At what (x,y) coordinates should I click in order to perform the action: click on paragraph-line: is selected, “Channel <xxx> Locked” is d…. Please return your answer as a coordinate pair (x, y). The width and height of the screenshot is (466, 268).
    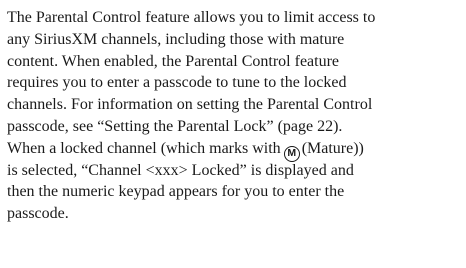
    Looking at the image, I should click on (180, 170).